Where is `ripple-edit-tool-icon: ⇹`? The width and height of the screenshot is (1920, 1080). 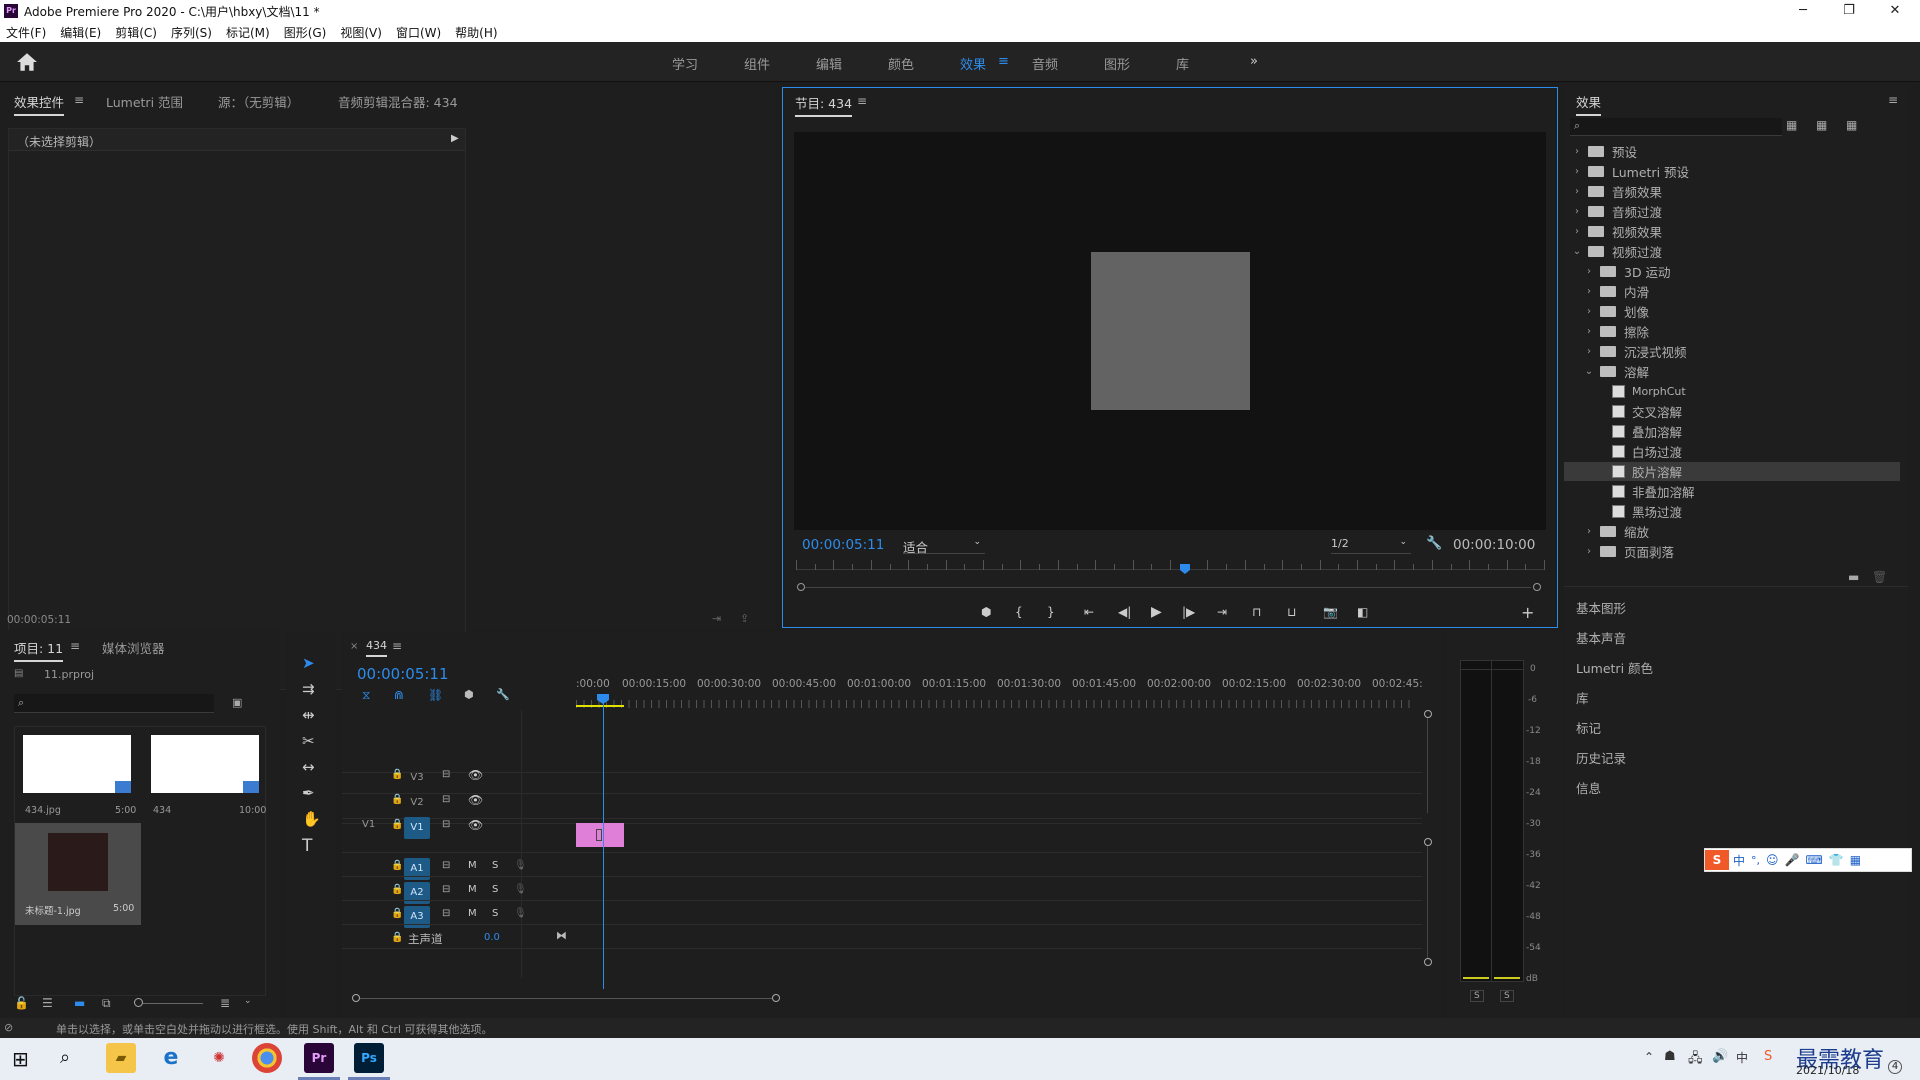
ripple-edit-tool-icon: ⇹ is located at coordinates (308, 715).